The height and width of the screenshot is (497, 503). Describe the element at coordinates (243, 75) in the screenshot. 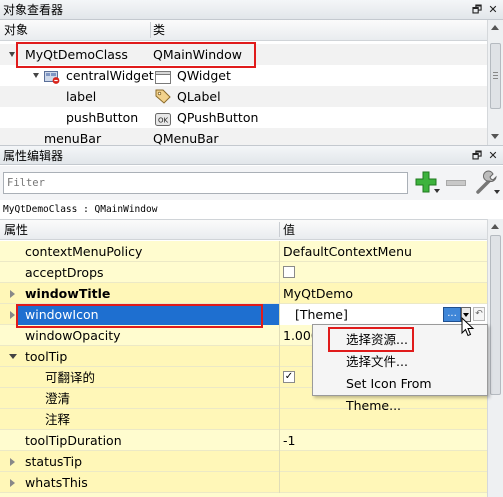

I see `tree-row: centralWidget QWidget` at that location.